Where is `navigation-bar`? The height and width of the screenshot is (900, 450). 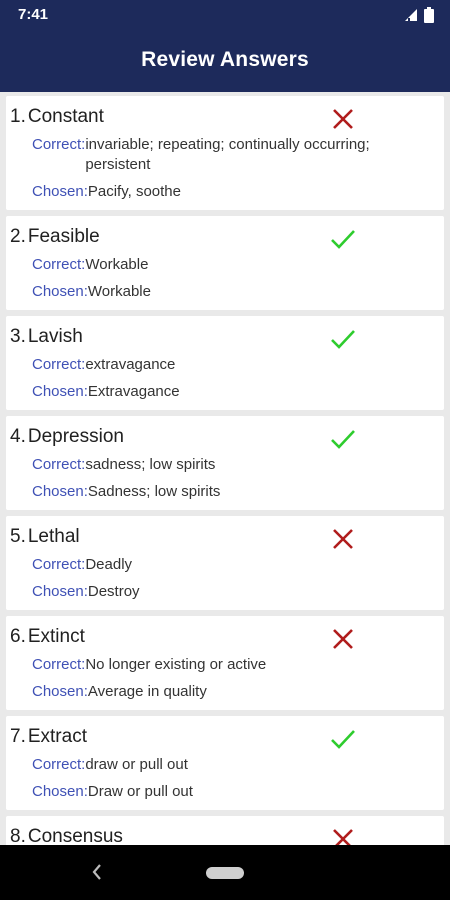 navigation-bar is located at coordinates (225, 872).